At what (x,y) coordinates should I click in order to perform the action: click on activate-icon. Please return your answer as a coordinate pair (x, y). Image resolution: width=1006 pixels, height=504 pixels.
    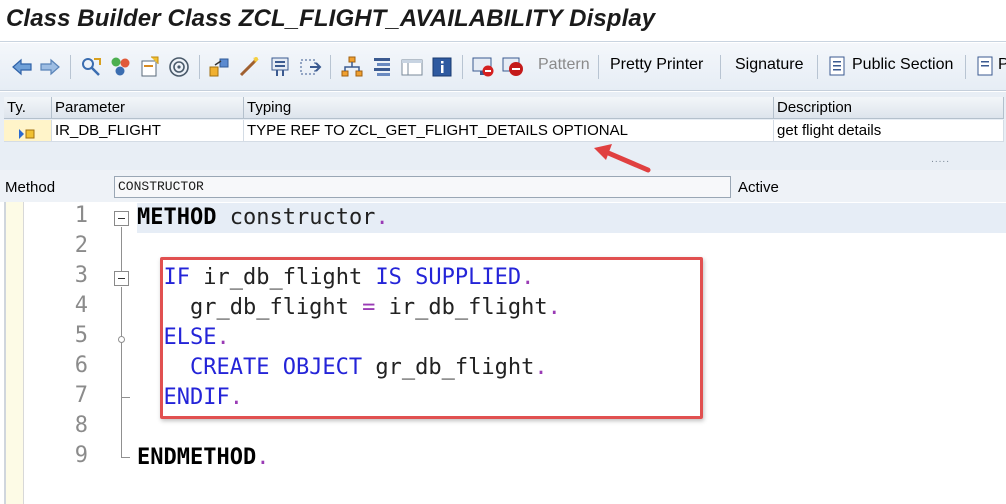
    Looking at the image, I should click on (150, 67).